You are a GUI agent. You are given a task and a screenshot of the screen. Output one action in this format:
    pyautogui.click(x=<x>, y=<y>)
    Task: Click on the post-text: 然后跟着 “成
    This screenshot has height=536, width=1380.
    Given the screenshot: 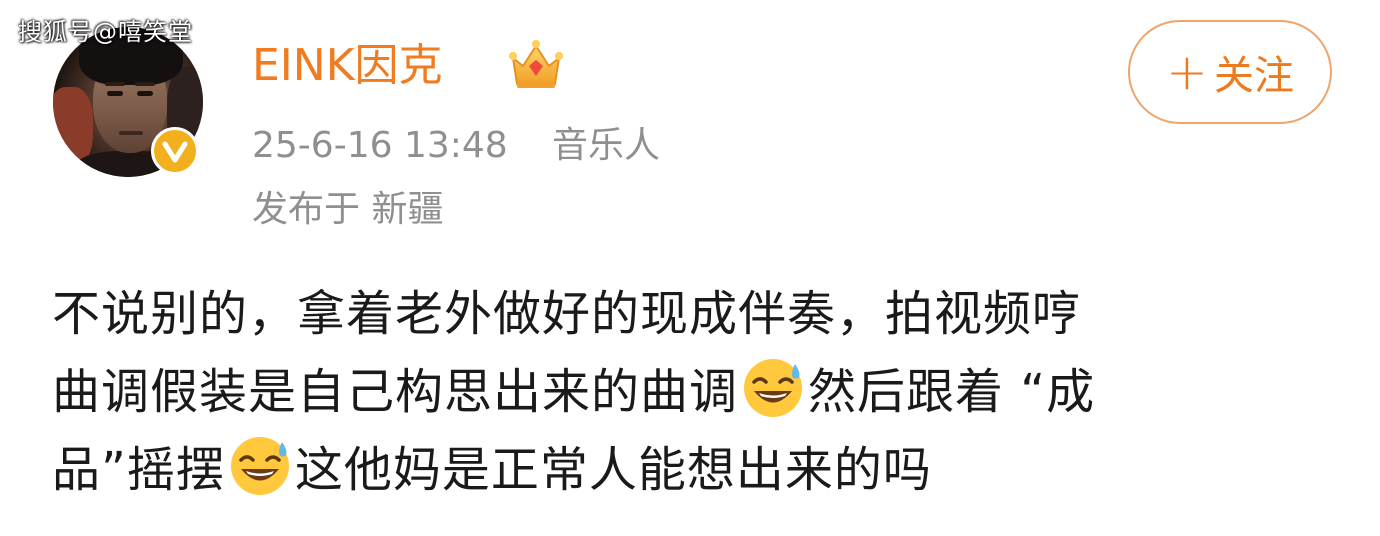 What is the action you would take?
    pyautogui.click(x=952, y=392)
    